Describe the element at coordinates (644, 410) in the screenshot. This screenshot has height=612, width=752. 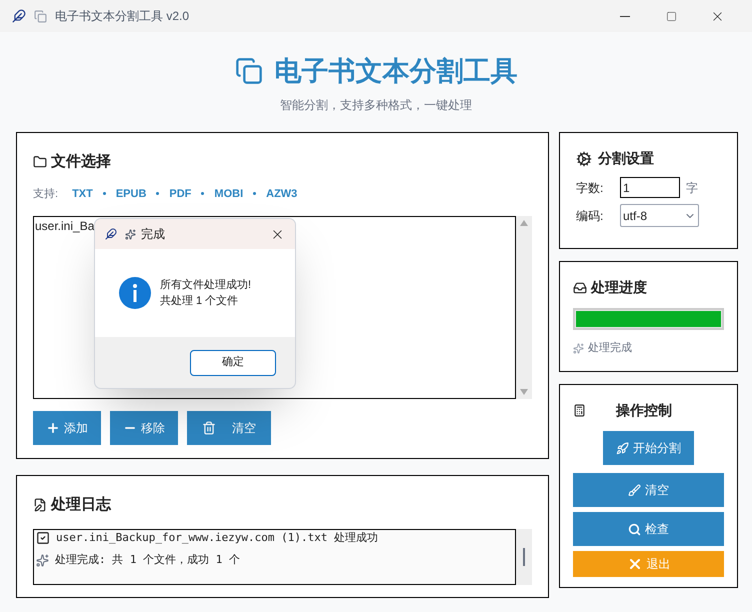
I see `panel-title: 操作控制` at that location.